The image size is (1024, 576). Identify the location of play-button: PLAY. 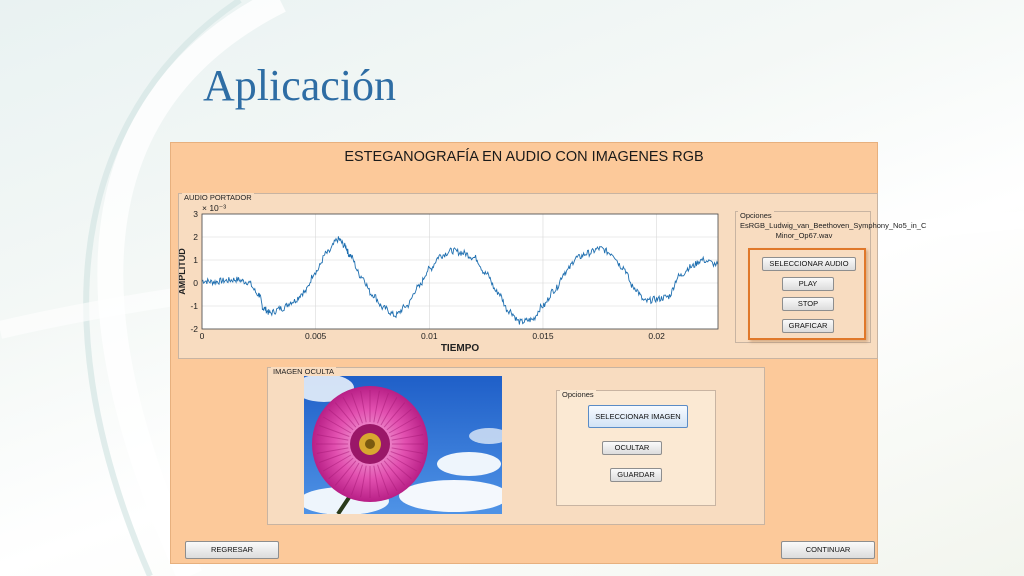
(808, 284).